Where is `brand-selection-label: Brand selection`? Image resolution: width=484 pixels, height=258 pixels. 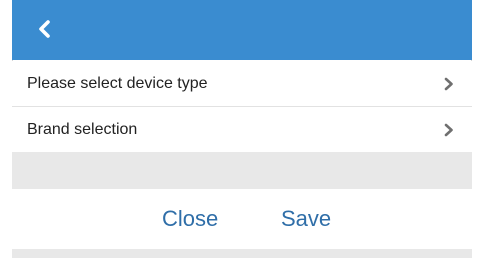 brand-selection-label: Brand selection is located at coordinates (82, 129).